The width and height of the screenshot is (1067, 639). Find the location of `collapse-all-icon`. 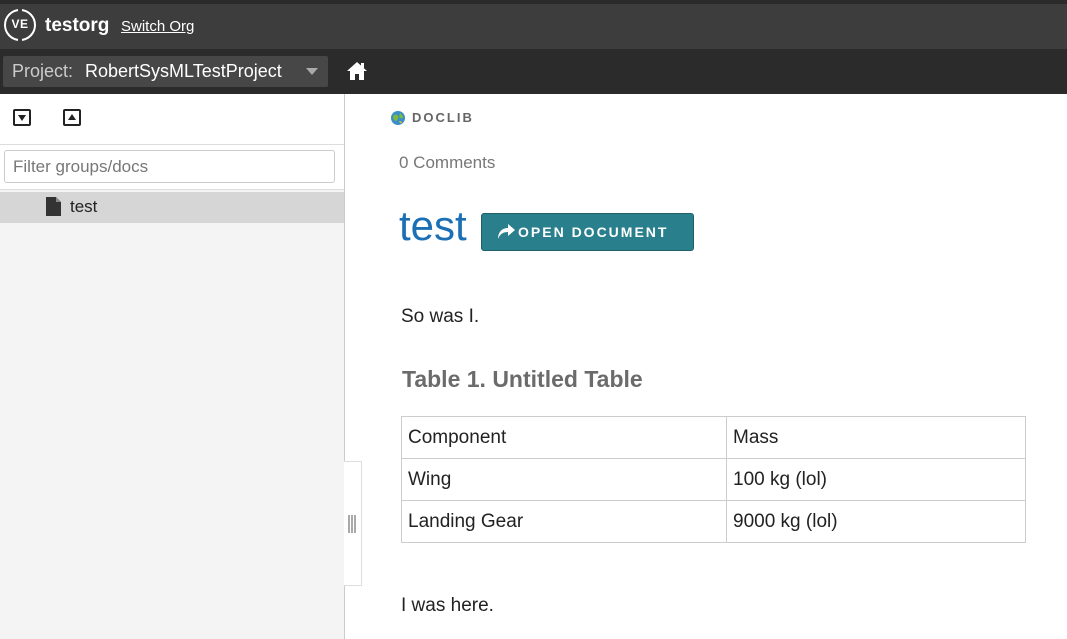

collapse-all-icon is located at coordinates (72, 117).